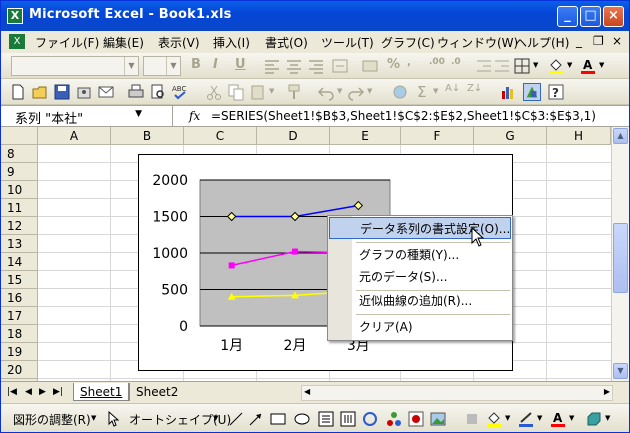 This screenshot has width=630, height=433. What do you see at coordinates (307, 391) in the screenshot?
I see `scroll-left-icon: ◀` at bounding box center [307, 391].